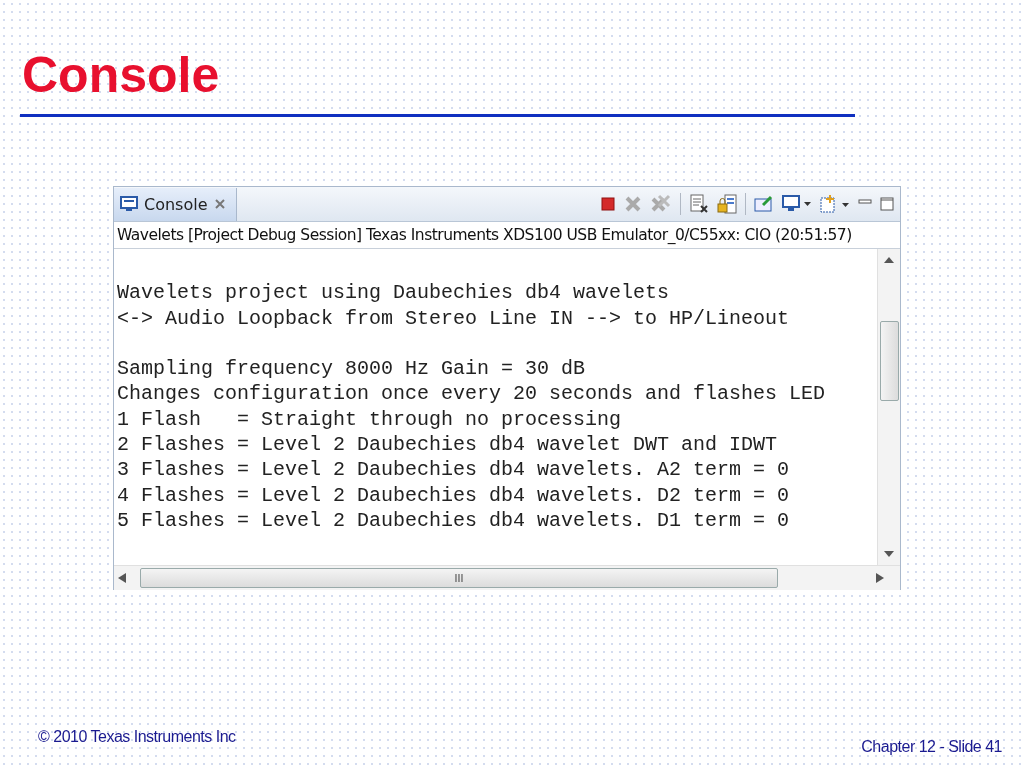  Describe the element at coordinates (889, 260) in the screenshot. I see `scroll-up-icon` at that location.